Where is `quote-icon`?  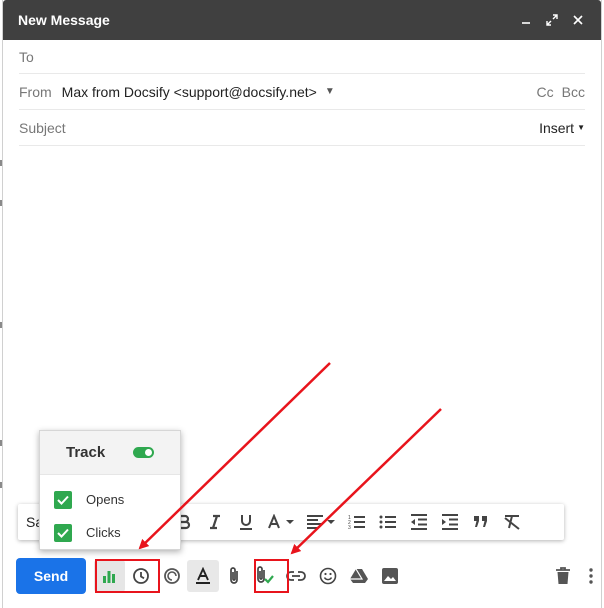 quote-icon is located at coordinates (480, 522).